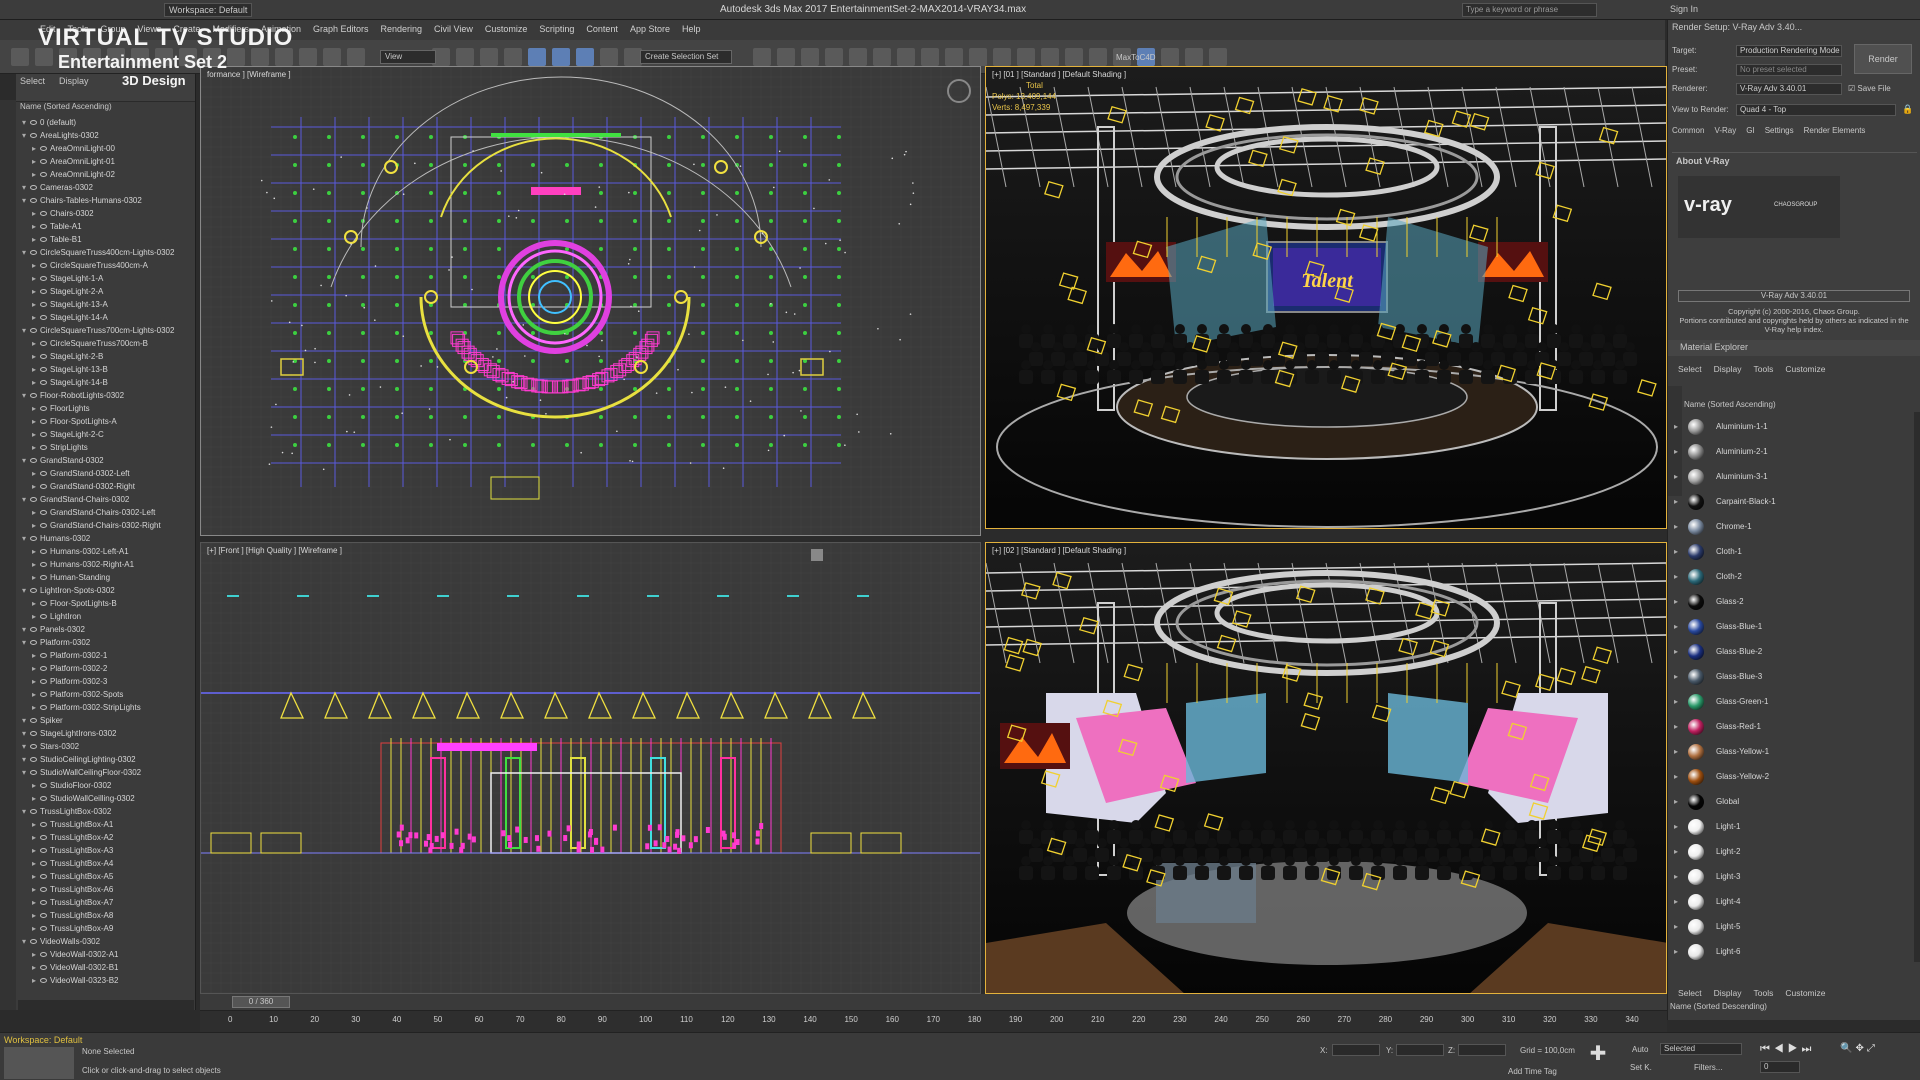  I want to click on scene-layer-row: ▸ AreaOmniLight-01, so click(105, 161).